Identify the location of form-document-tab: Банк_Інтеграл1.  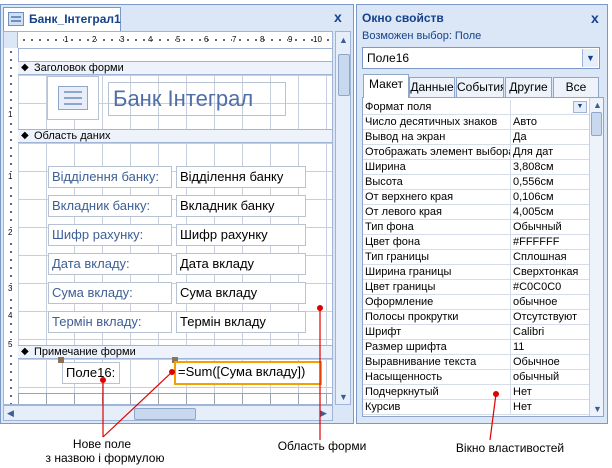
(62, 19).